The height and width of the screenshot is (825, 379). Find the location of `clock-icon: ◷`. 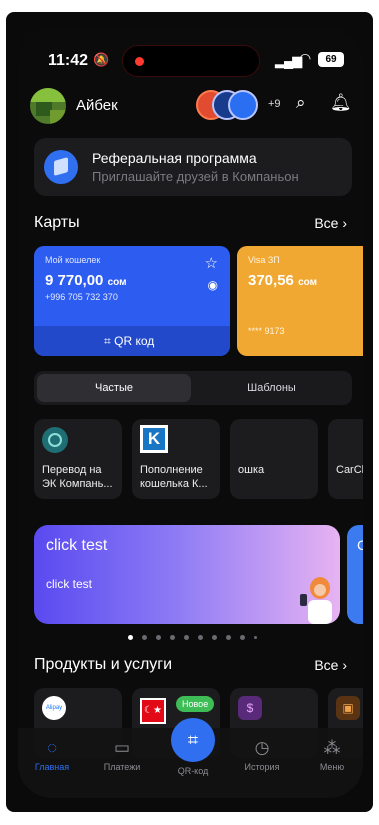

clock-icon: ◷ is located at coordinates (262, 747).